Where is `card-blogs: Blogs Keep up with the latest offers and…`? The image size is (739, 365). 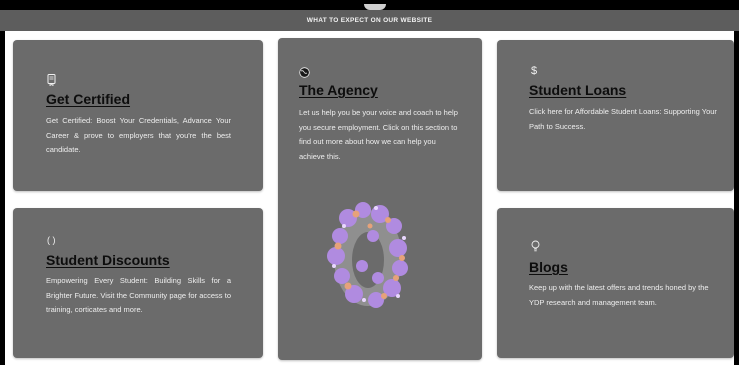 card-blogs: Blogs Keep up with the latest offers and… is located at coordinates (615, 283).